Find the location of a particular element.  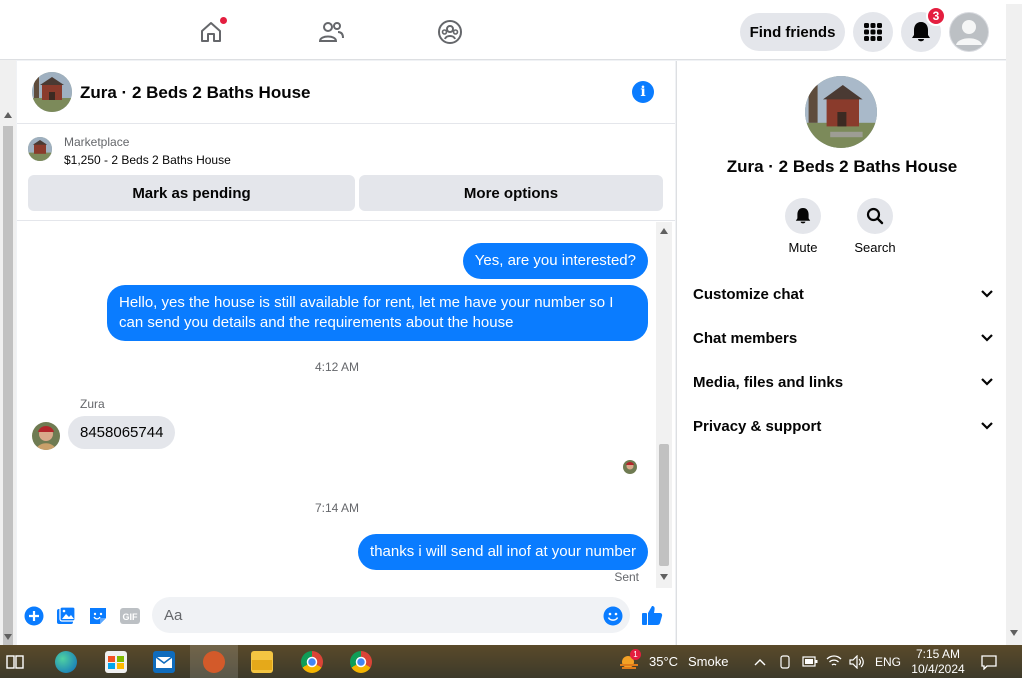

task-view-icon is located at coordinates (15, 664).